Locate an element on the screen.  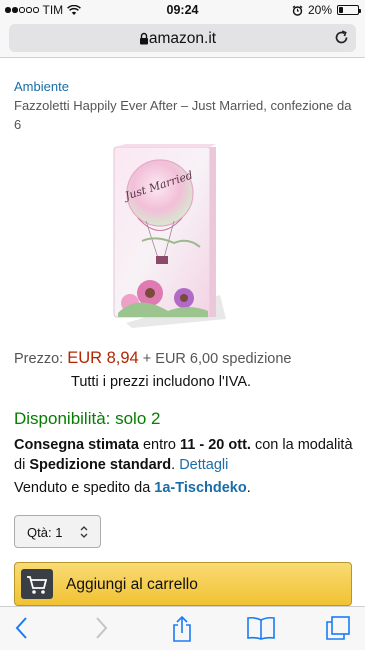
add-to-cart-label: Aggiungi al carrello is located at coordinates (132, 584).